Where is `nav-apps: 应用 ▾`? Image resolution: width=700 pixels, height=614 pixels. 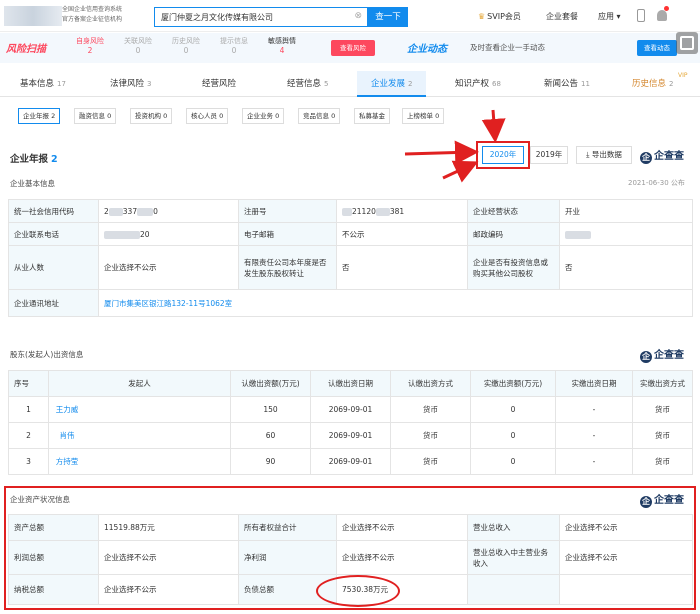
nav-apps: 应用 ▾ is located at coordinates (609, 16).